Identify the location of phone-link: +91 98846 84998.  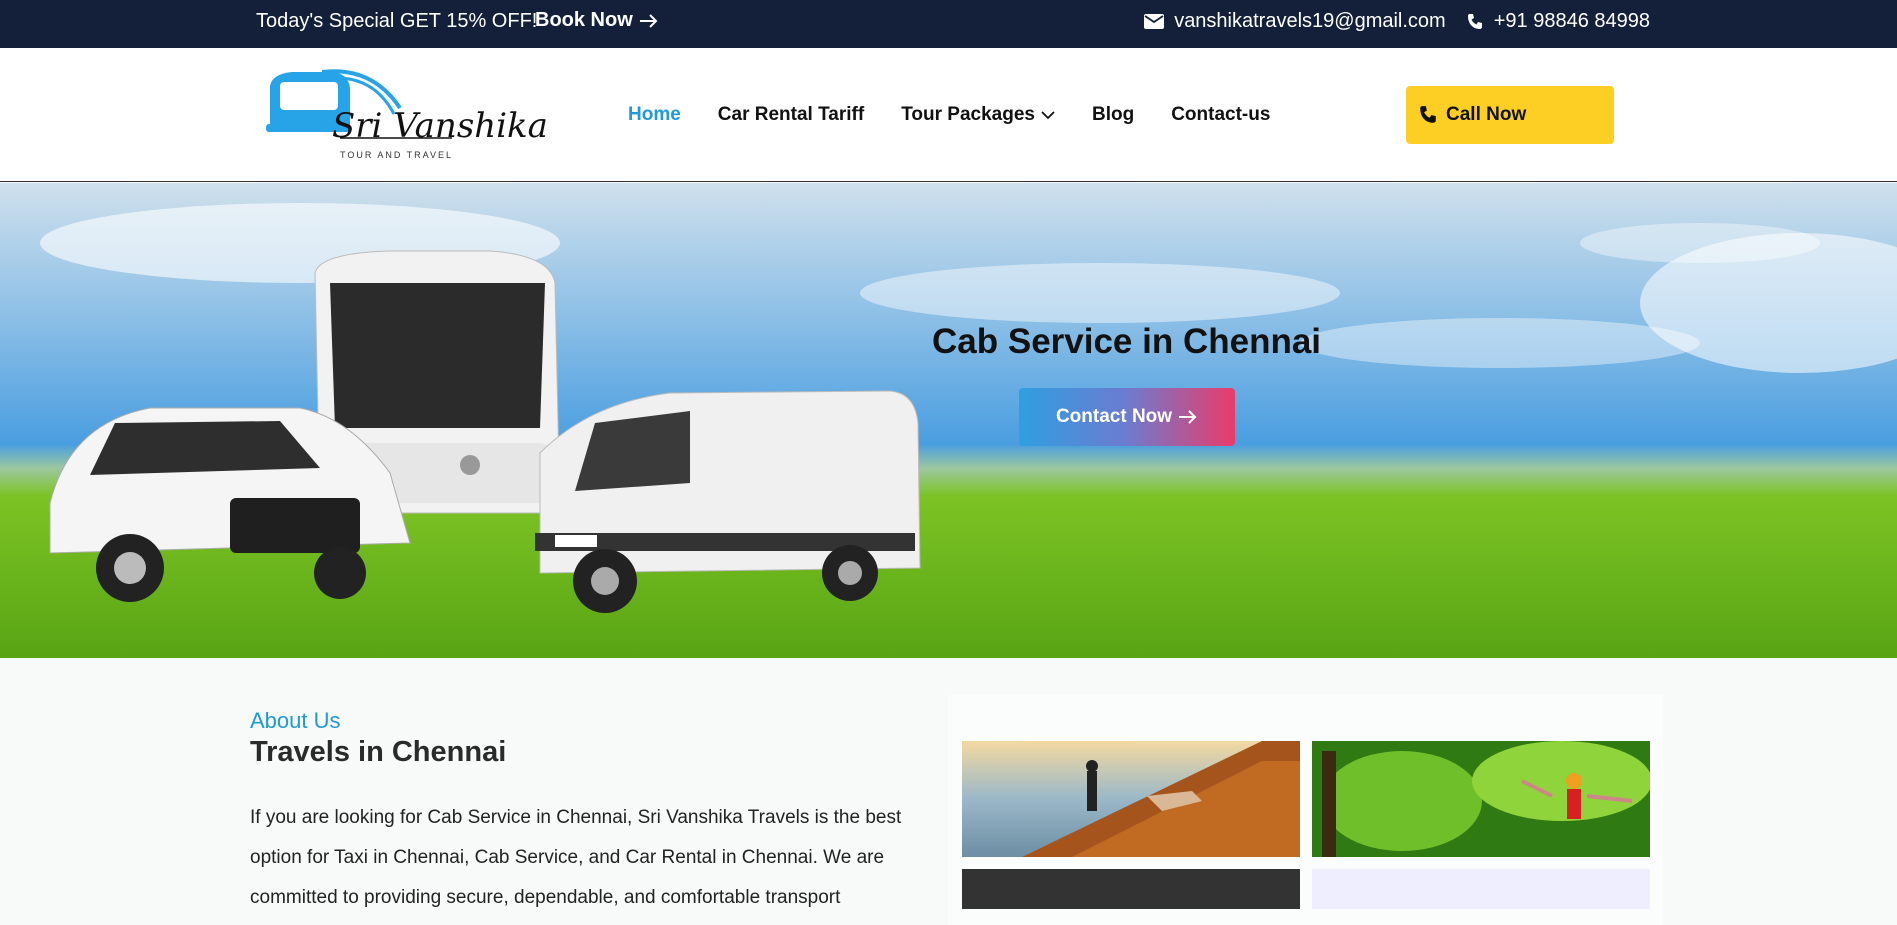
(1558, 21).